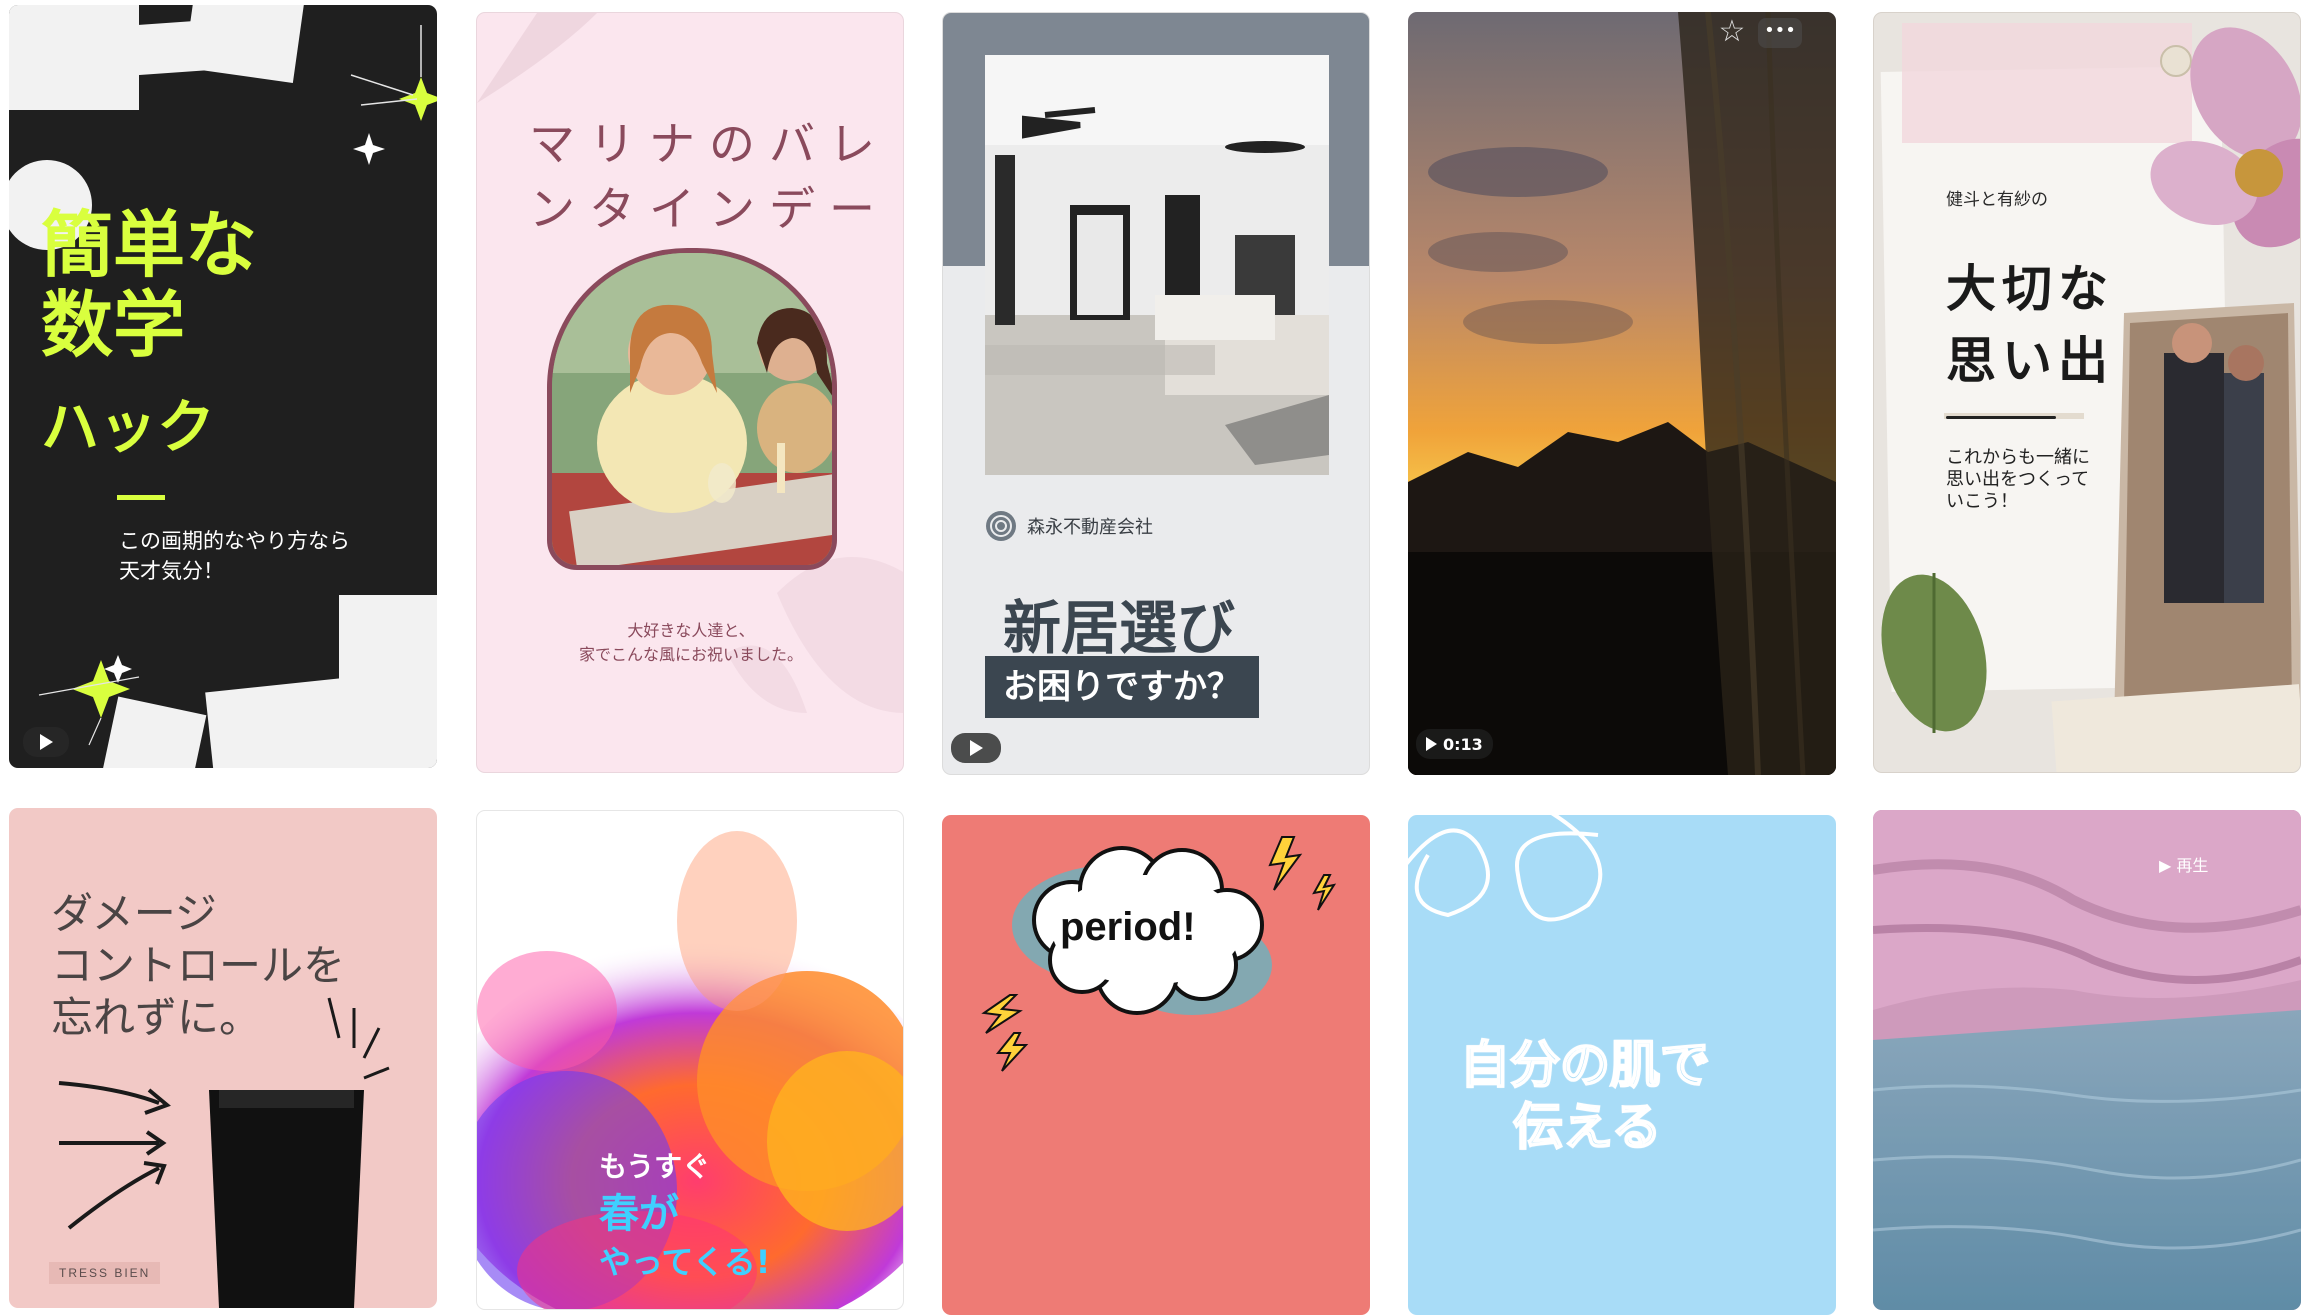 Image resolution: width=2306 pixels, height=1315 pixels. Describe the element at coordinates (1157, 265) in the screenshot. I see `photo-living-room` at that location.